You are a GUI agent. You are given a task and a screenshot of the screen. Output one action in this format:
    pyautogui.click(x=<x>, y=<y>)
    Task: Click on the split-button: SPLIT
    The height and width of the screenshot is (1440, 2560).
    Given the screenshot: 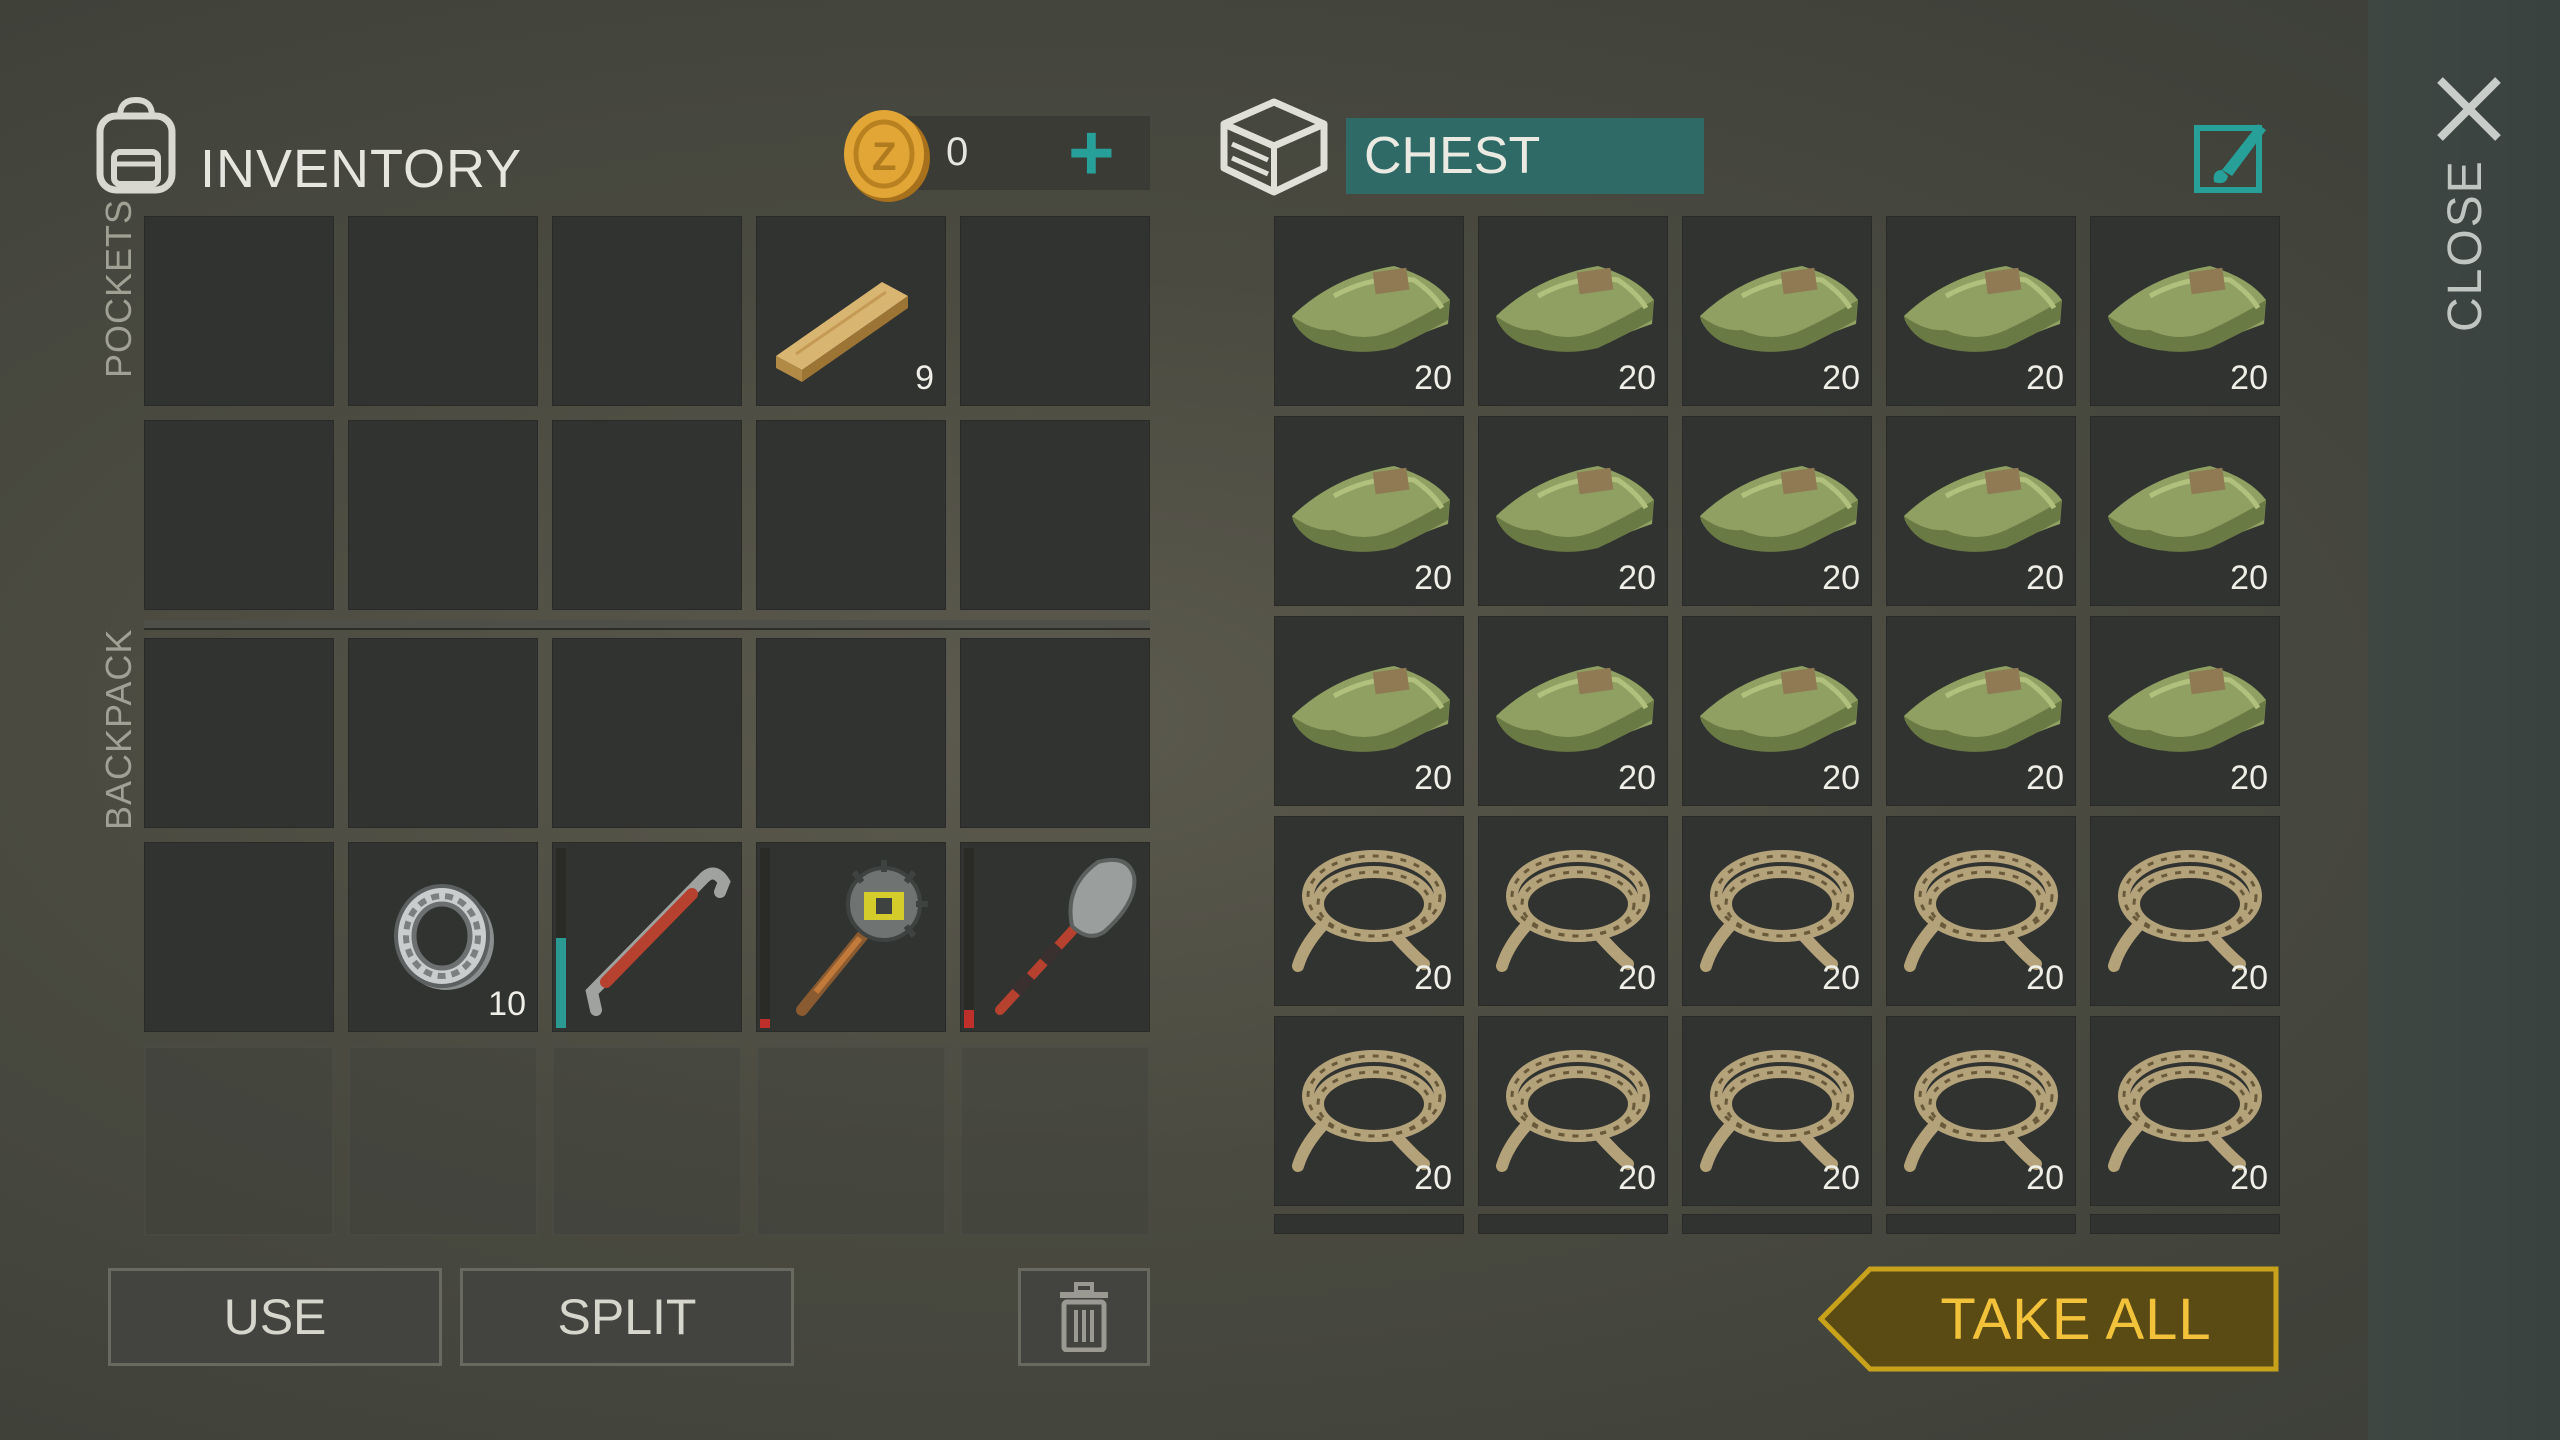 What is the action you would take?
    pyautogui.click(x=627, y=1317)
    